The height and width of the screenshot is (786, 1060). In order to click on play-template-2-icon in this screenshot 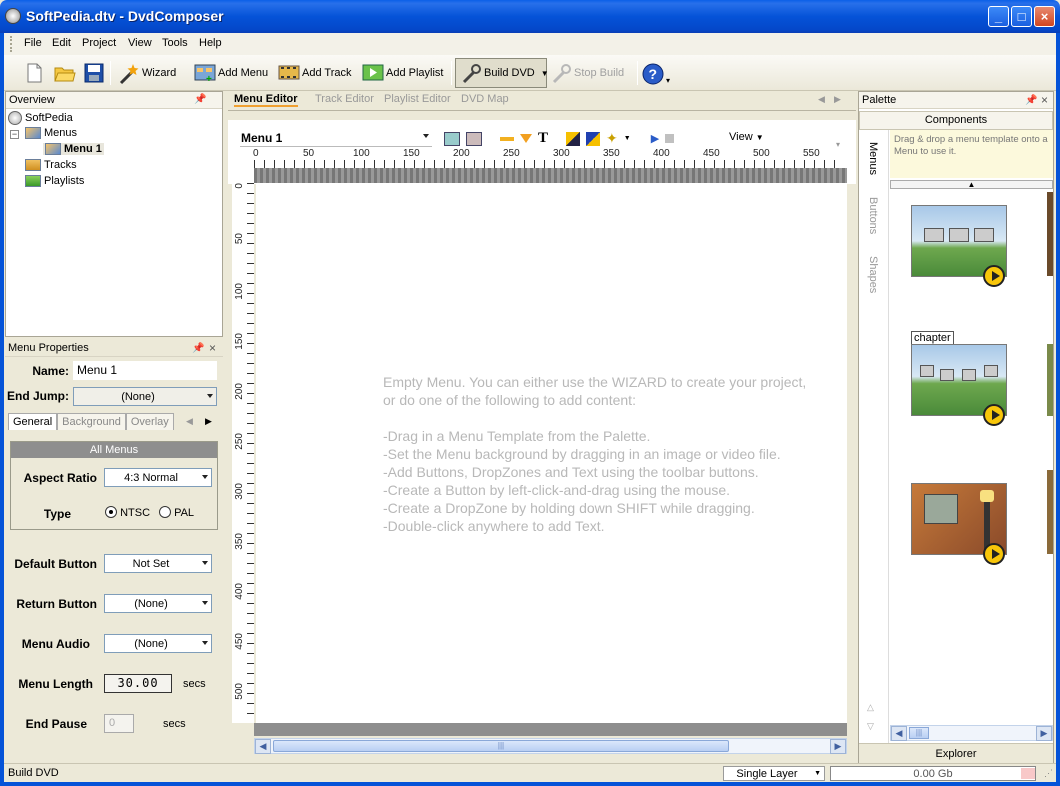, I will do `click(994, 415)`.